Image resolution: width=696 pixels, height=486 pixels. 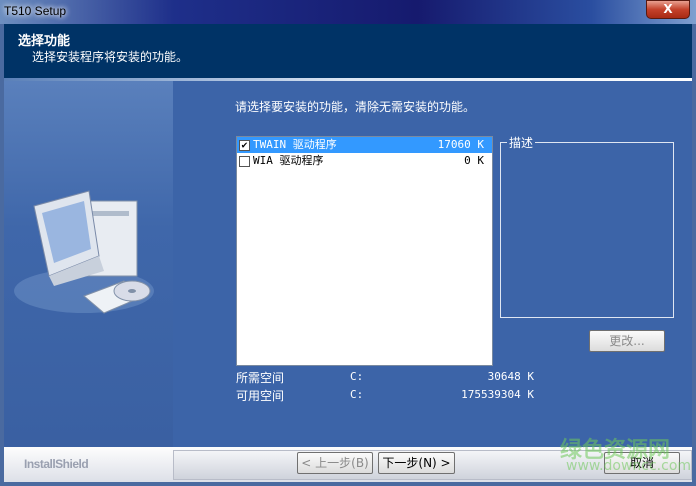 I want to click on available-space-drive: C:, so click(x=357, y=394).